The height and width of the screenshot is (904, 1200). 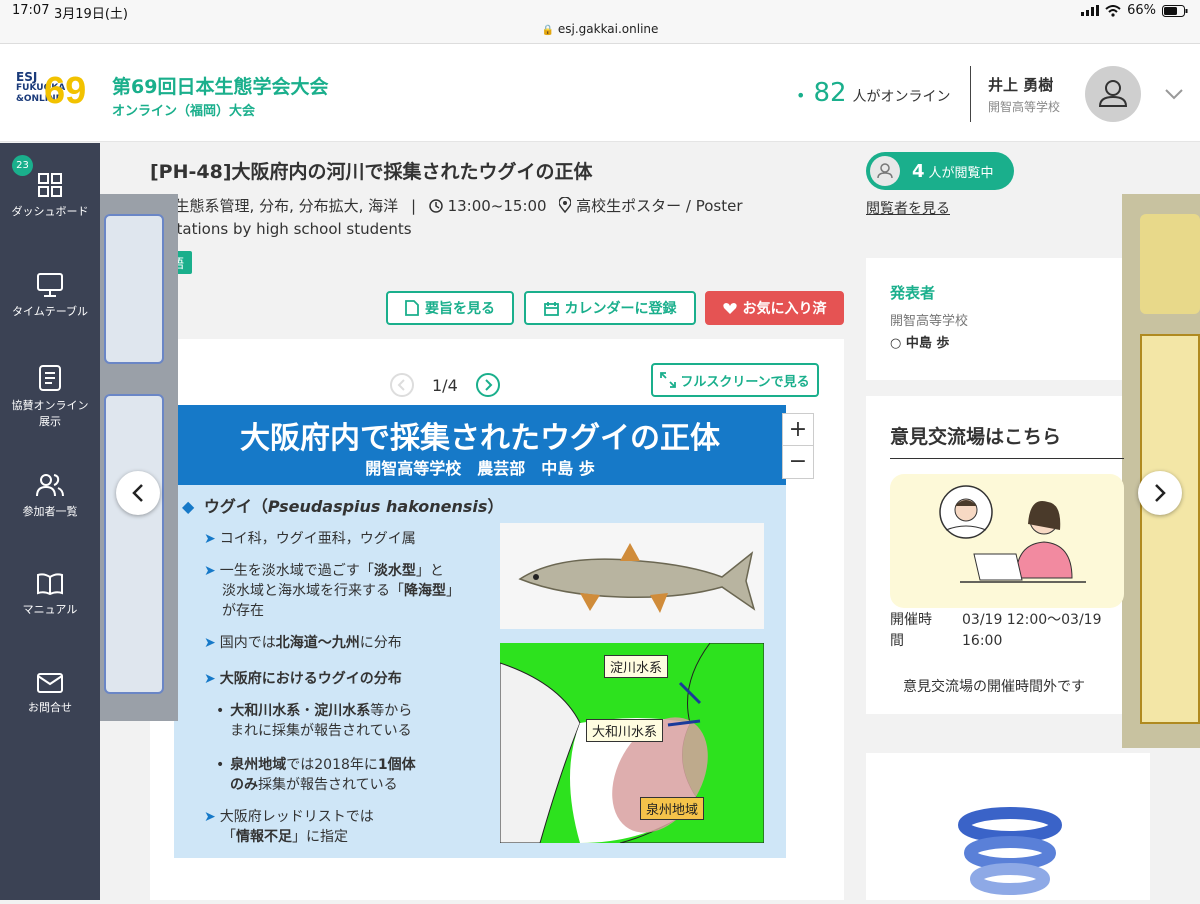 I want to click on clock-icon, so click(x=436, y=206).